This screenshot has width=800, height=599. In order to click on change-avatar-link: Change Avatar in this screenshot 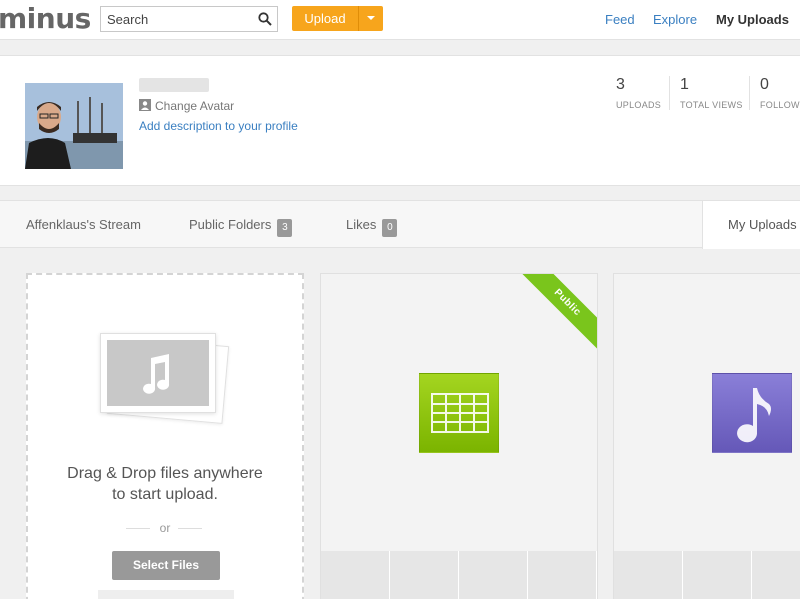, I will do `click(186, 106)`.